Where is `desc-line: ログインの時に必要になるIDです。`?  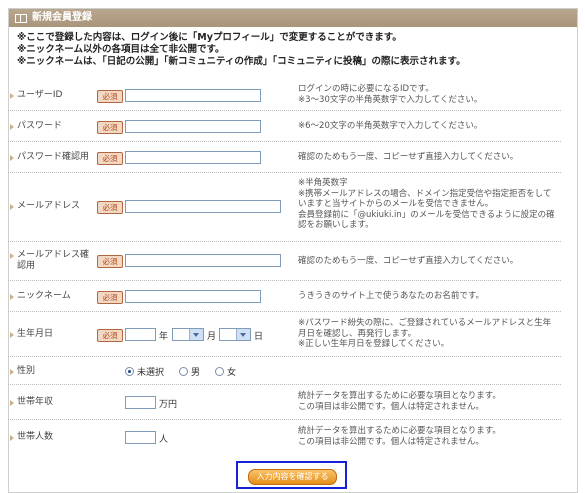 desc-line: ログインの時に必要になるIDです。 is located at coordinates (366, 89).